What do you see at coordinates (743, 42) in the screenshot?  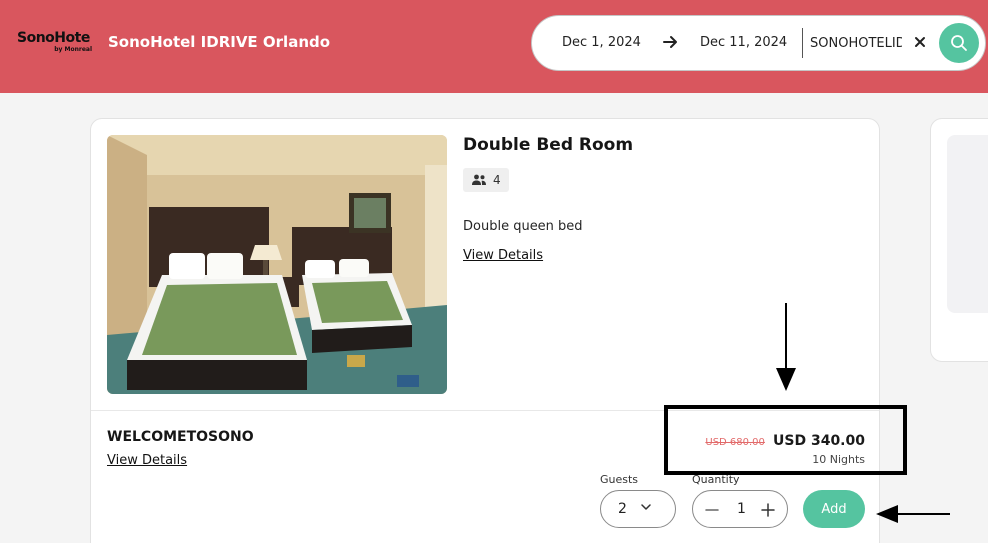 I see `checkout-date: Dec 11, 2024` at bounding box center [743, 42].